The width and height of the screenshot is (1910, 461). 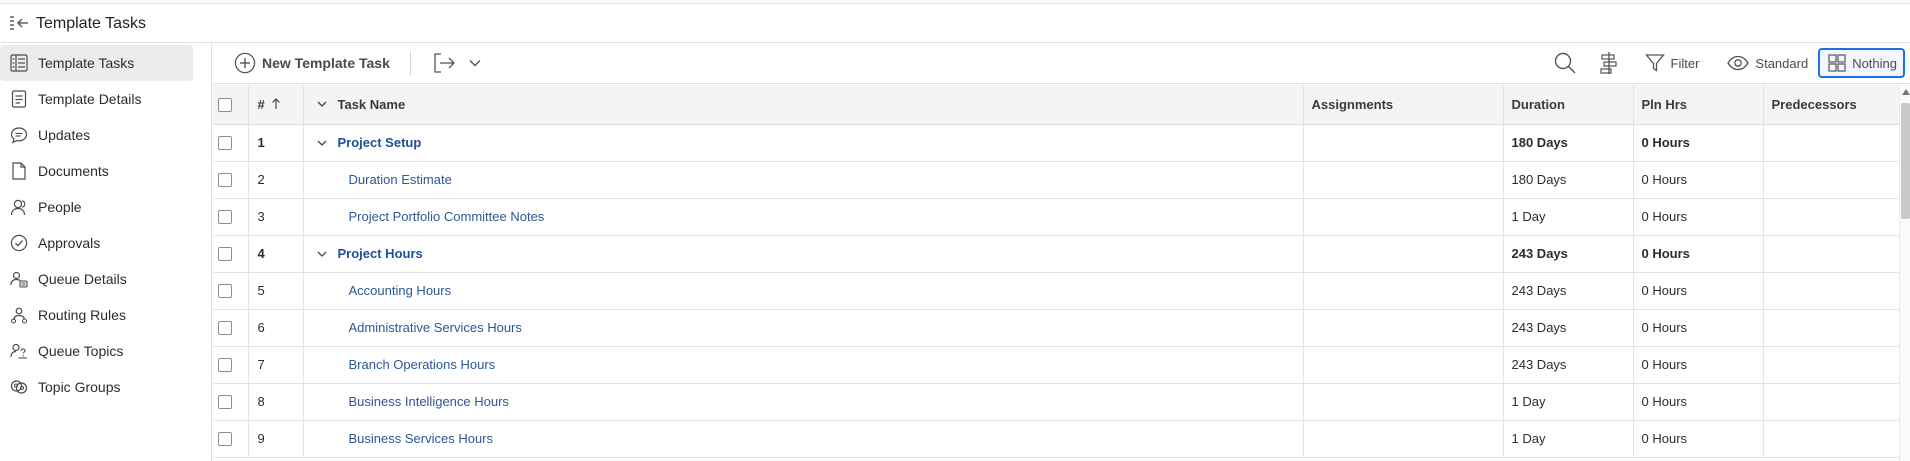 I want to click on export-button, so click(x=457, y=63).